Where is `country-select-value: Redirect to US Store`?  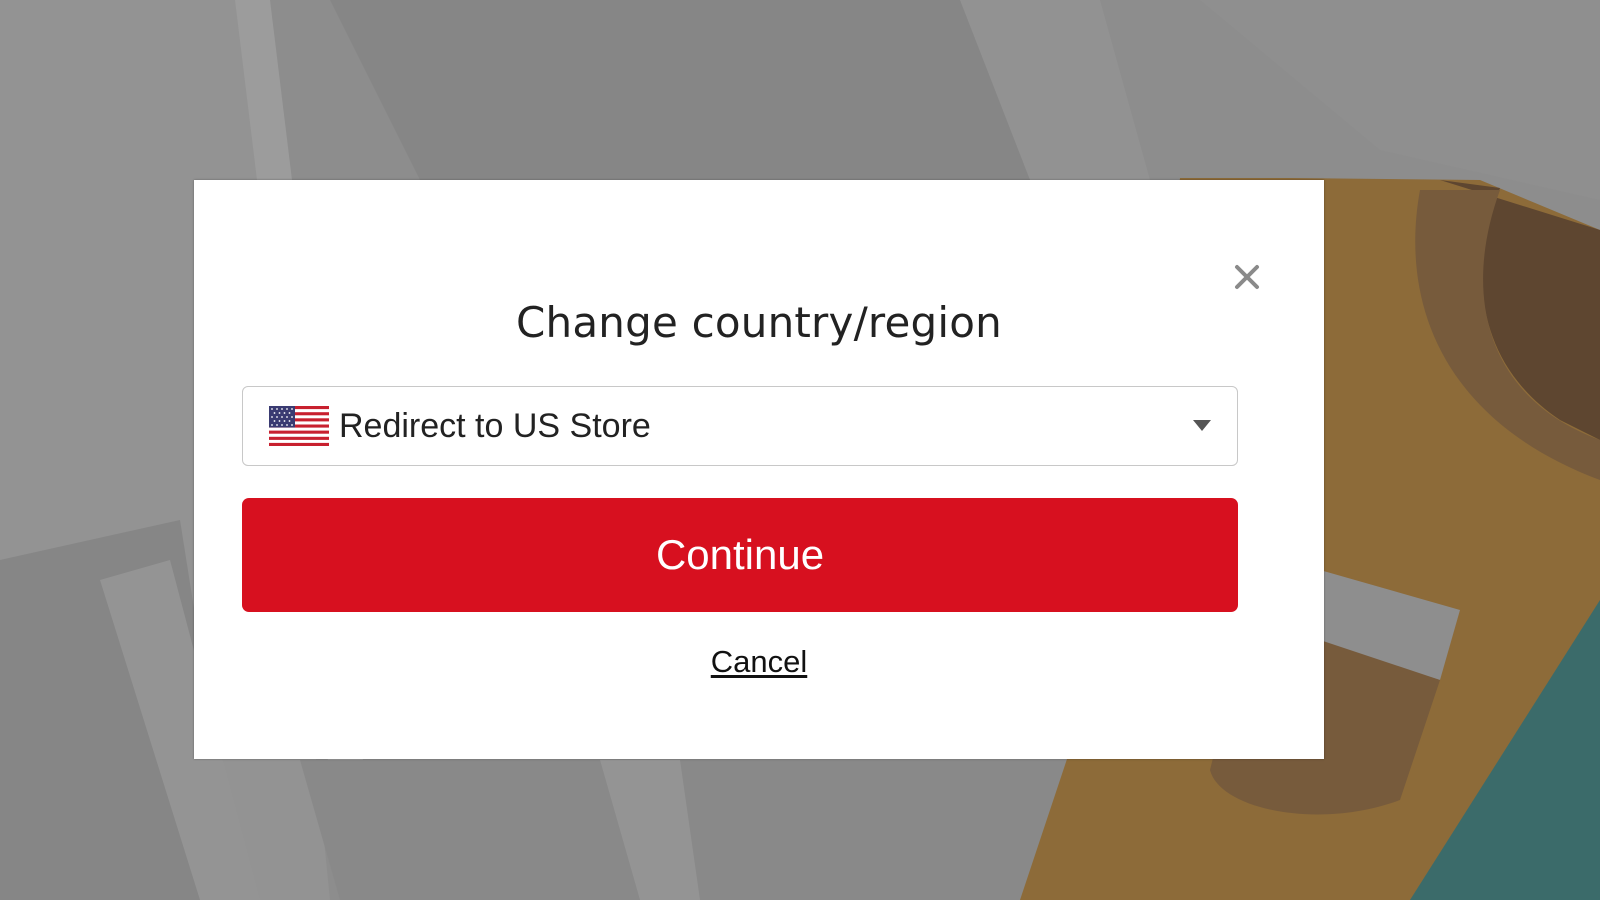
country-select-value: Redirect to US Store is located at coordinates (495, 425).